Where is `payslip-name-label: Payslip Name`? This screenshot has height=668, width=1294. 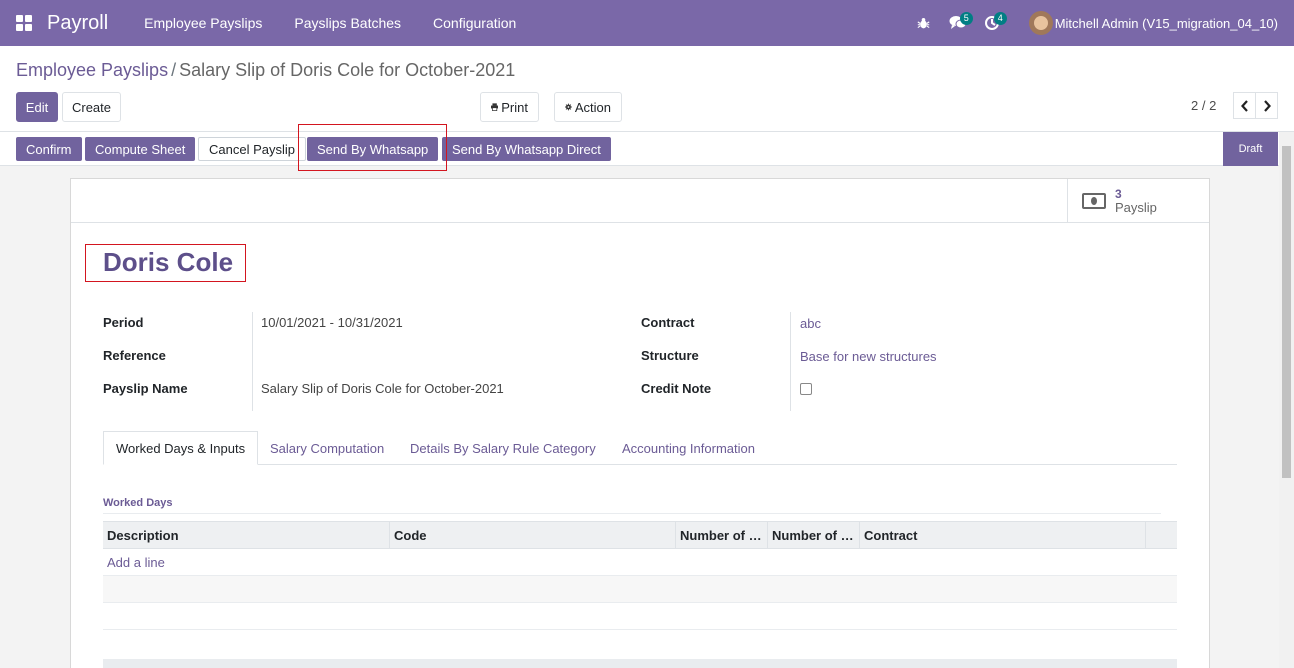 payslip-name-label: Payslip Name is located at coordinates (145, 388).